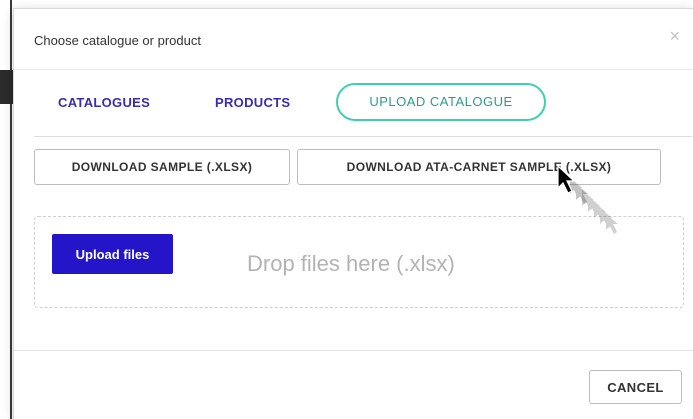 The width and height of the screenshot is (693, 419). I want to click on tab-upload-catalogue: UPLOAD CATALOGUE, so click(441, 102).